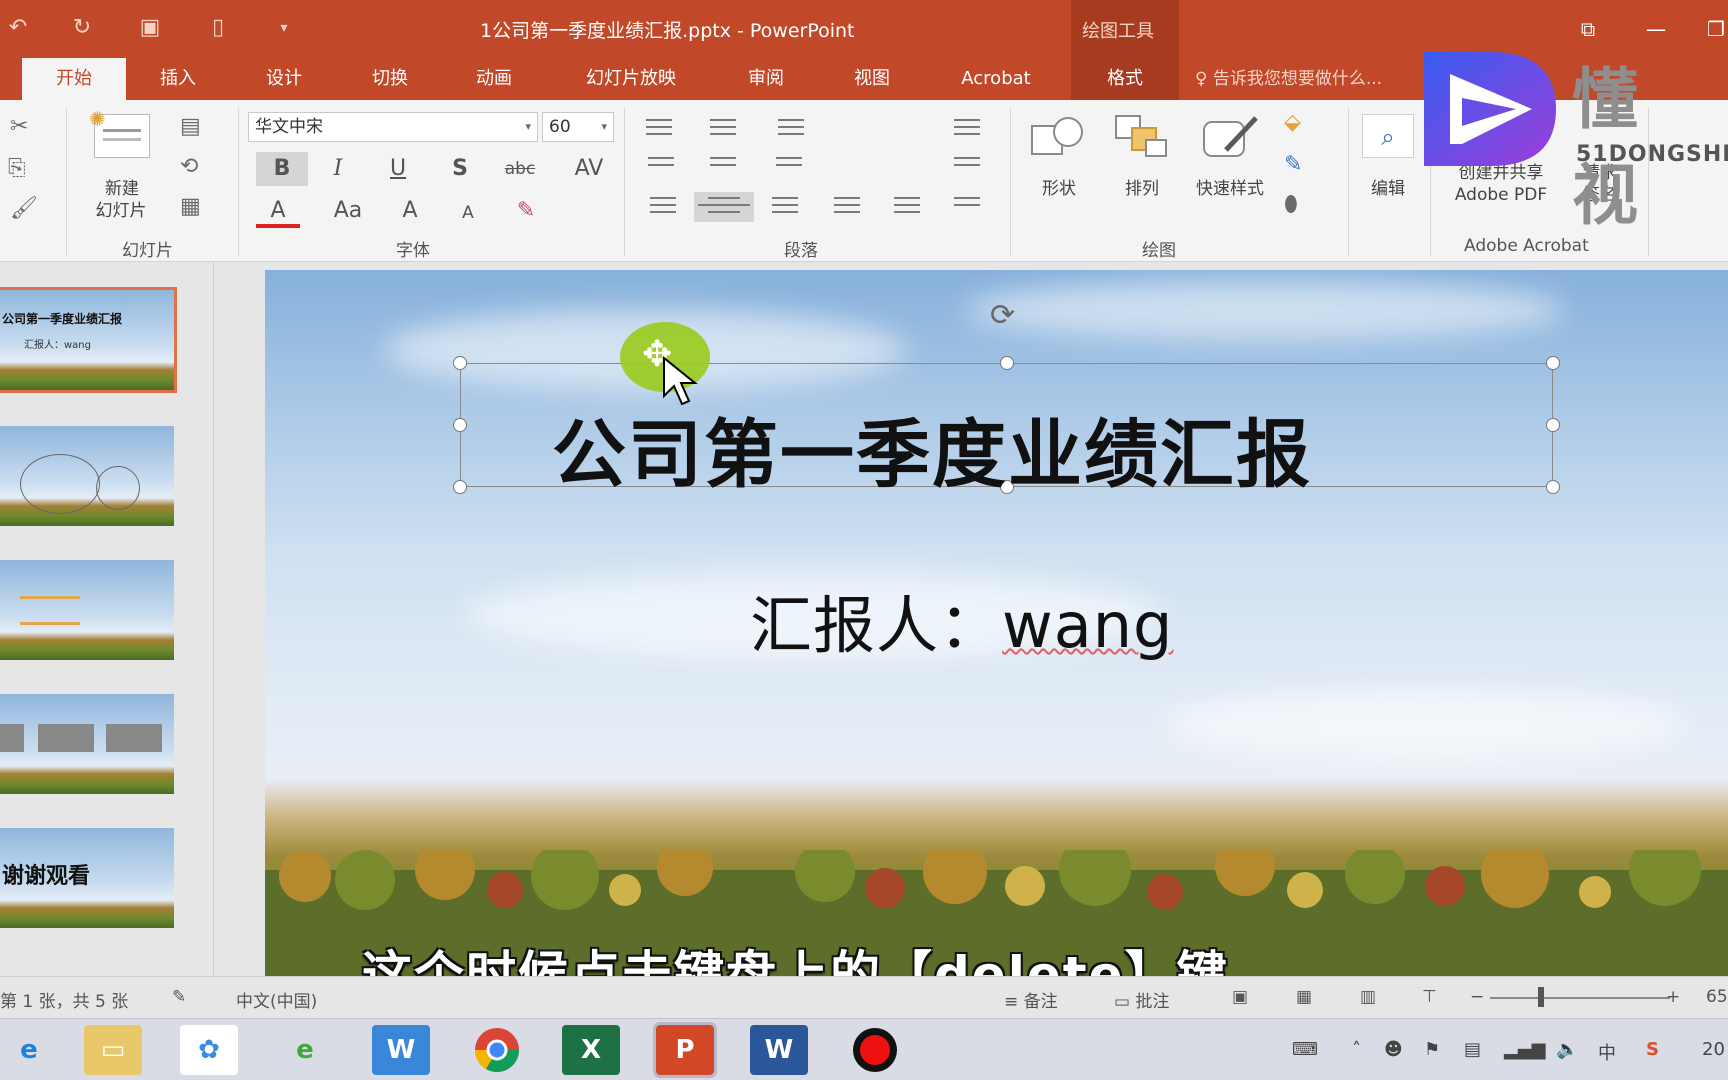 The width and height of the screenshot is (1728, 1080). What do you see at coordinates (87, 878) in the screenshot?
I see `slide-thumbnail-5: 谢谢观看` at bounding box center [87, 878].